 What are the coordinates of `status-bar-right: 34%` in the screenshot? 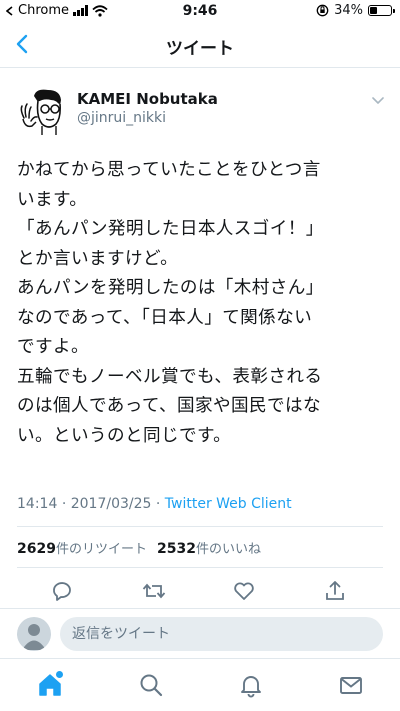 It's located at (355, 10).